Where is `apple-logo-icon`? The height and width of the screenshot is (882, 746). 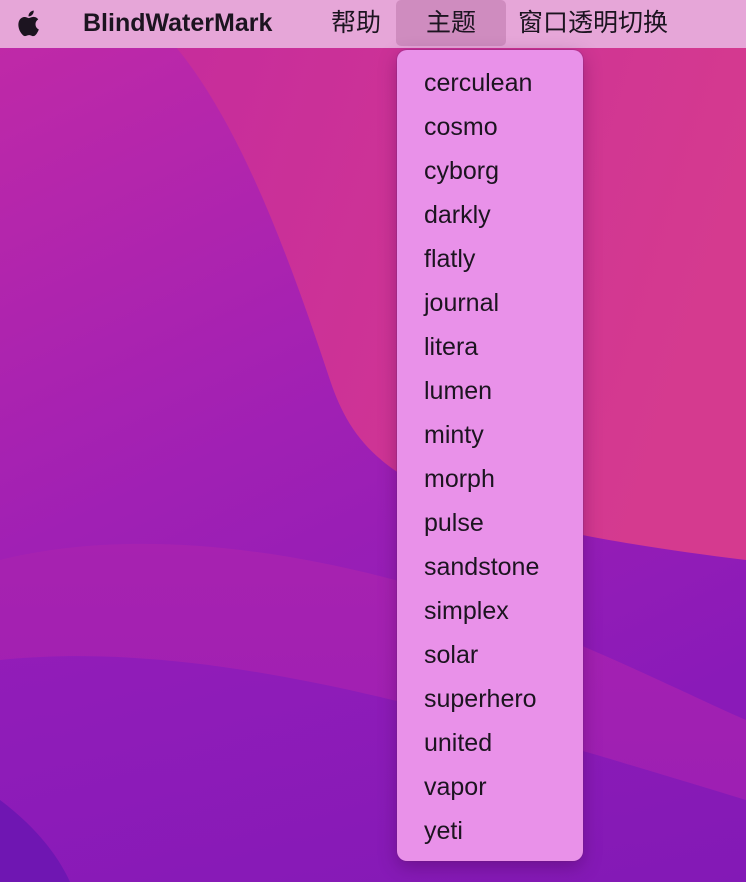
apple-logo-icon is located at coordinates (29, 23).